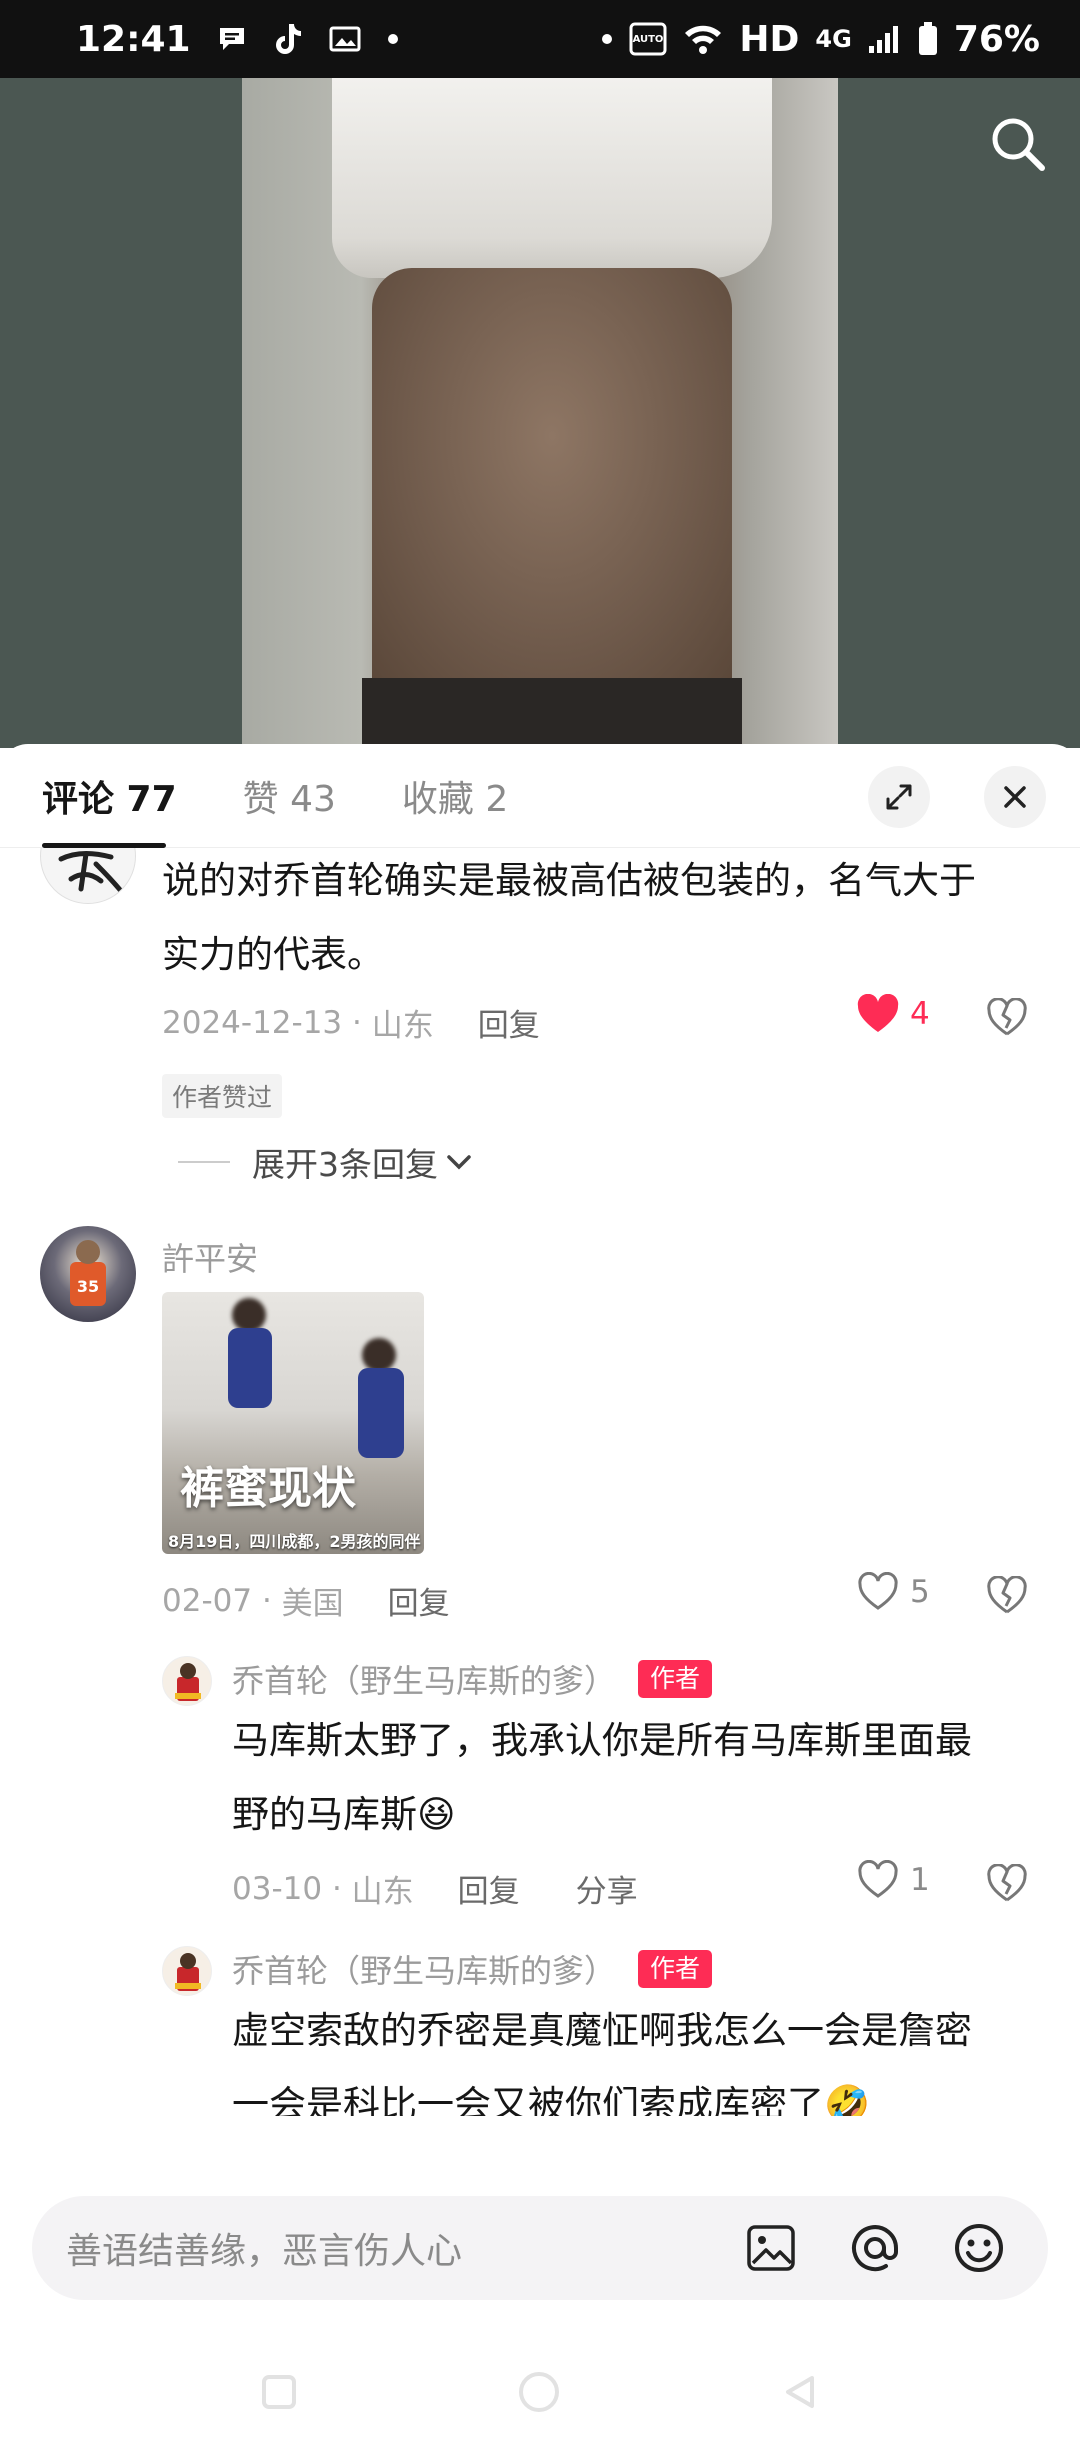  I want to click on reply-text: 野的马库斯😆, so click(344, 1814).